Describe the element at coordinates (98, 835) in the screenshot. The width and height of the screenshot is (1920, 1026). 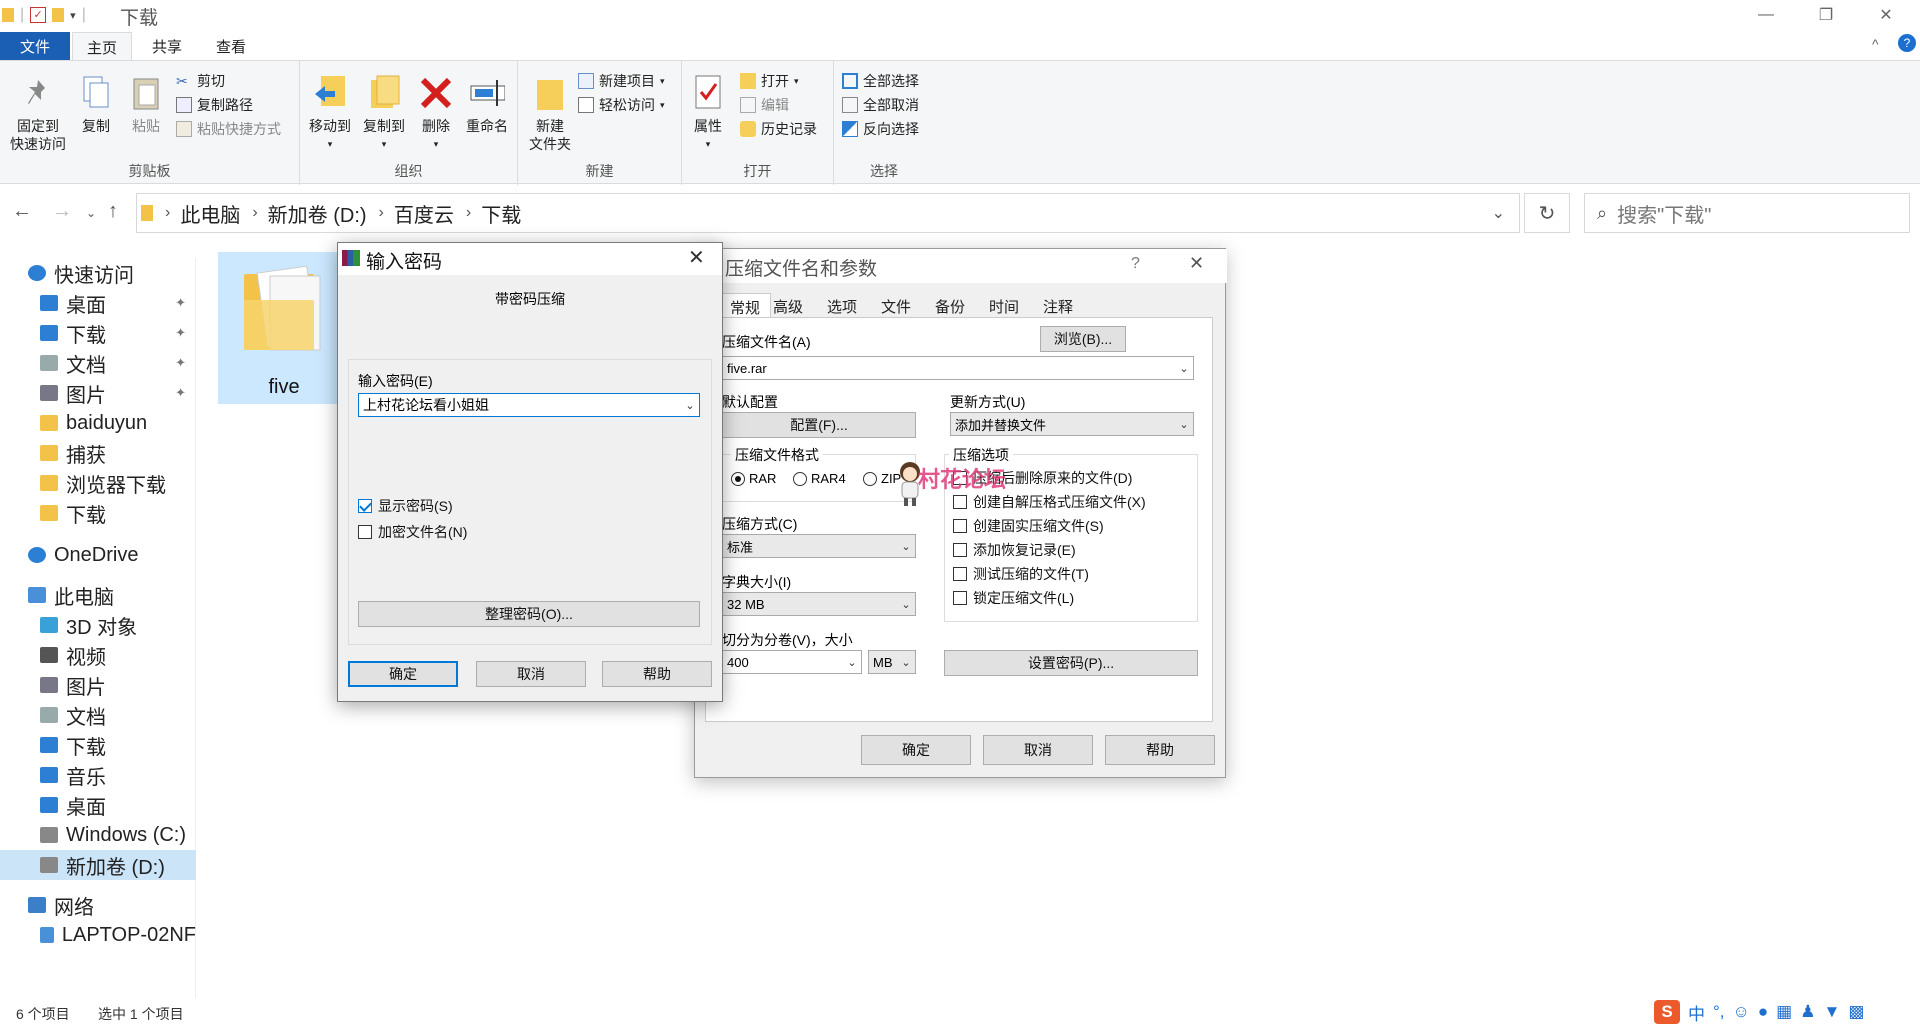
I see `sidebar-item: Windows (C:)` at that location.